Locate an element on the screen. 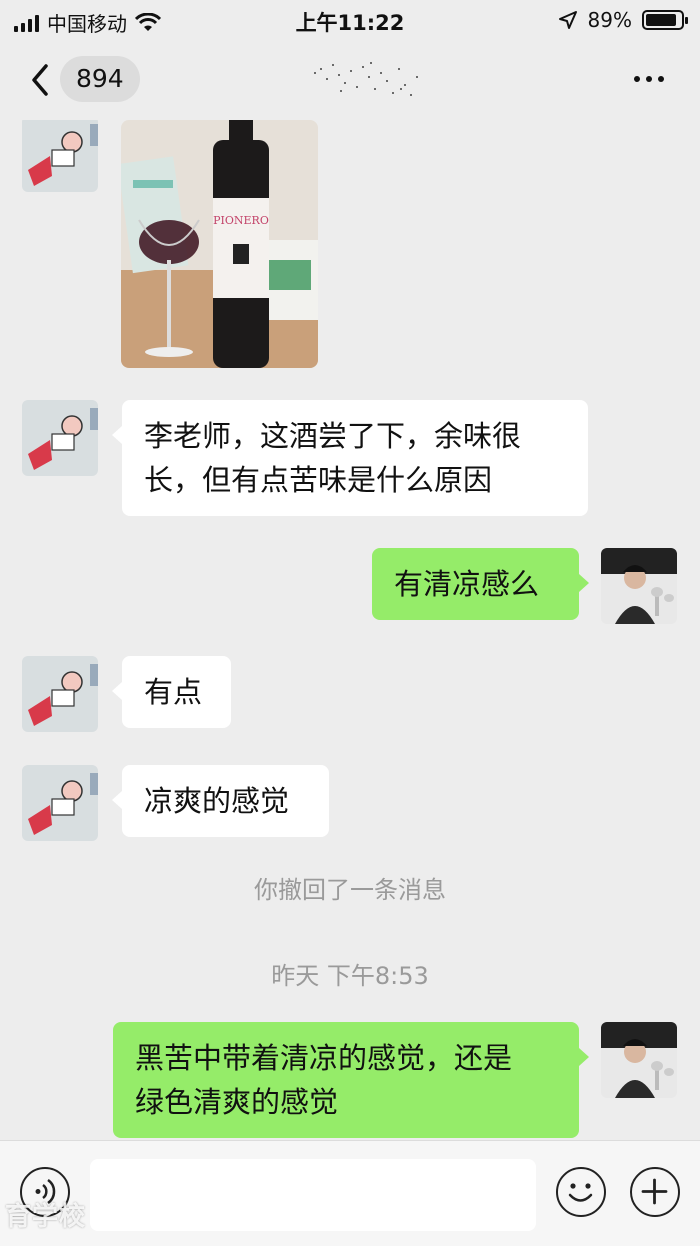  plus-icon is located at coordinates (655, 1192).